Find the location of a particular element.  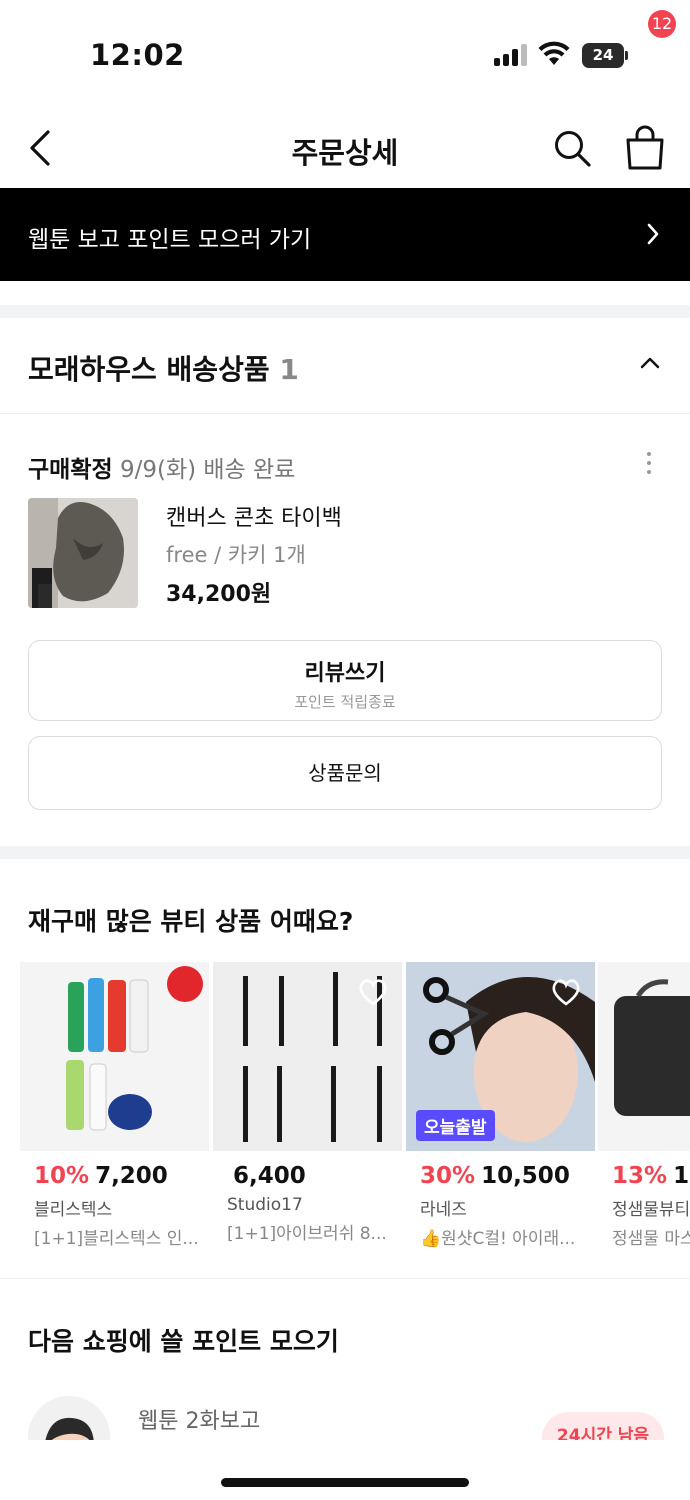

bag-photo is located at coordinates (83, 553).